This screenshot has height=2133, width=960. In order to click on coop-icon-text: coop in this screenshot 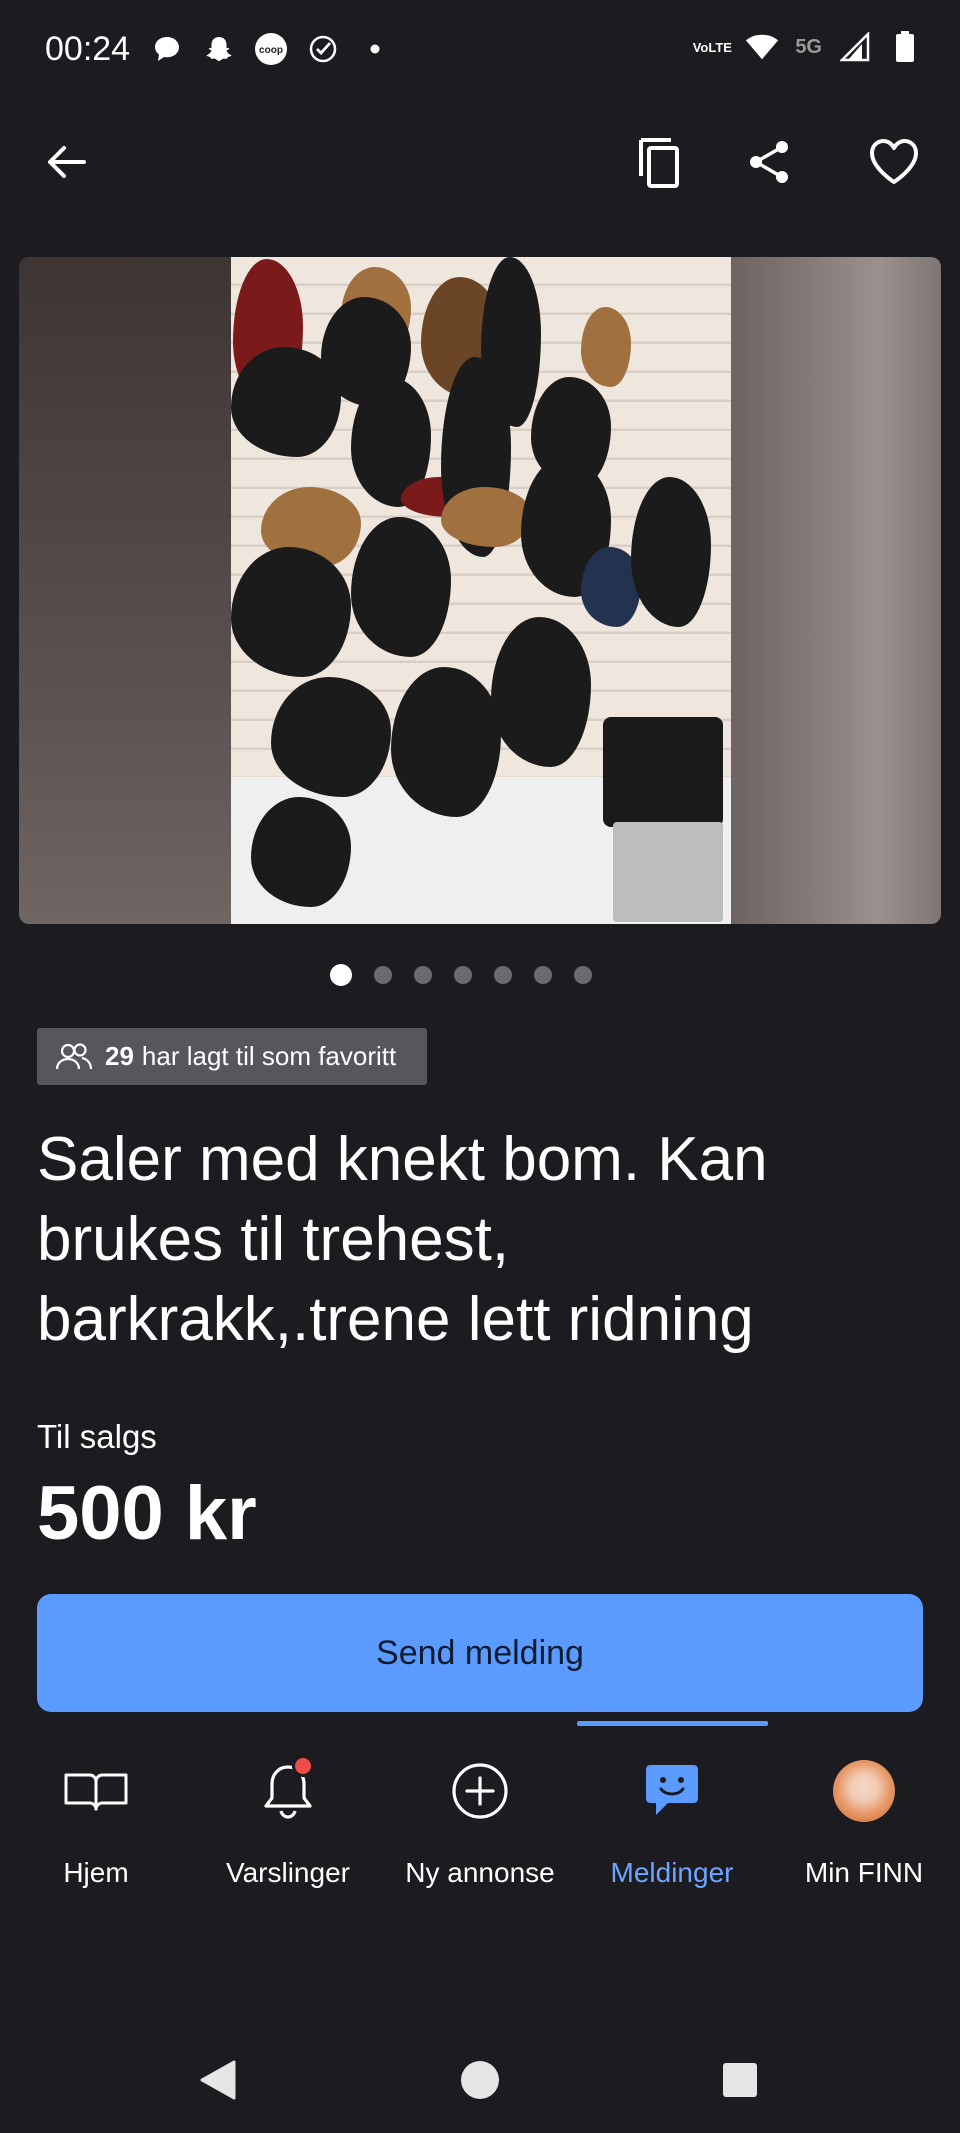, I will do `click(271, 50)`.